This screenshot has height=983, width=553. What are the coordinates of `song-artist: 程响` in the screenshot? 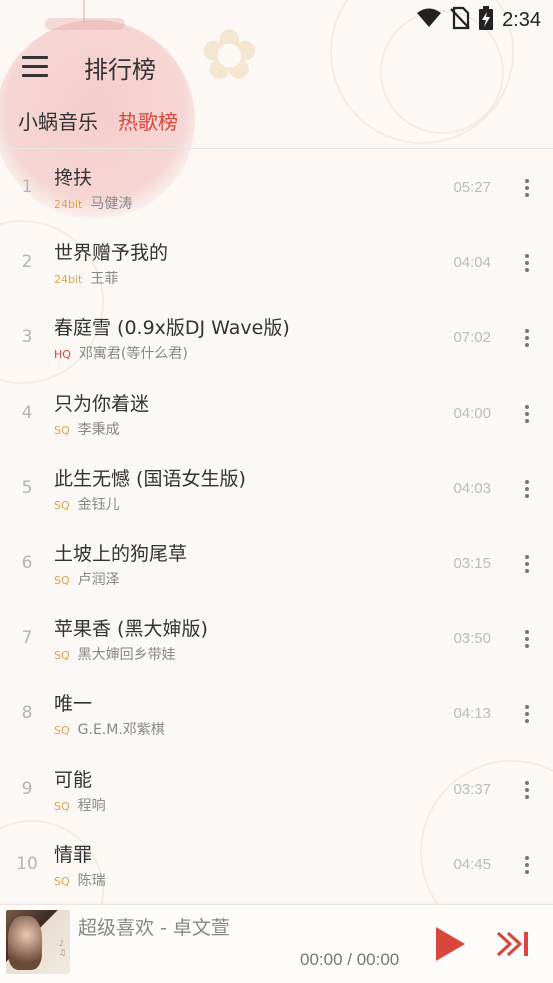 It's located at (91, 805).